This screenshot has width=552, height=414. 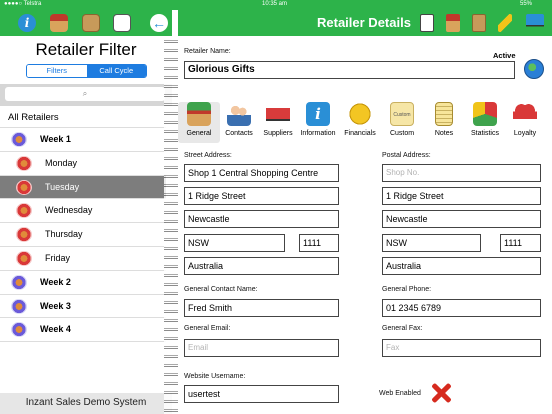 I want to click on tab-notes: Notes, so click(x=444, y=119).